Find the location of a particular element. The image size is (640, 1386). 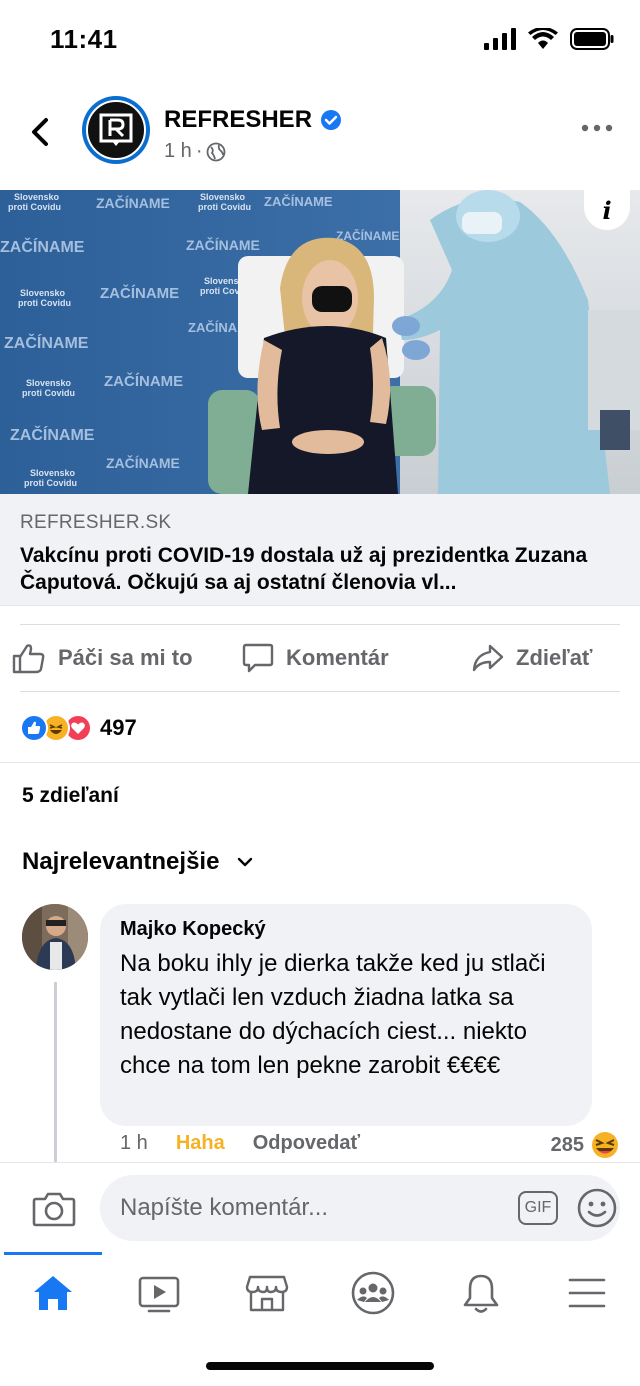

marketplace-icon is located at coordinates (267, 1293).